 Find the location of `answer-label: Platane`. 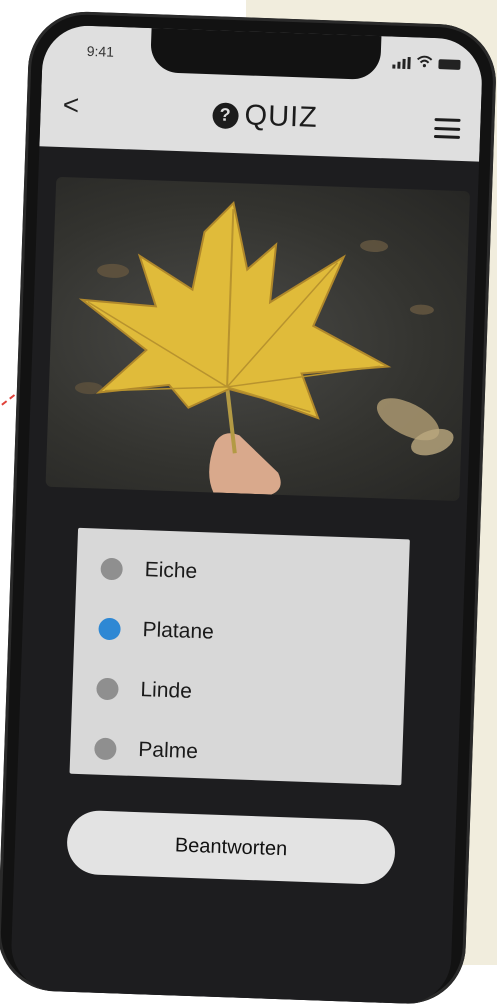

answer-label: Platane is located at coordinates (178, 631).